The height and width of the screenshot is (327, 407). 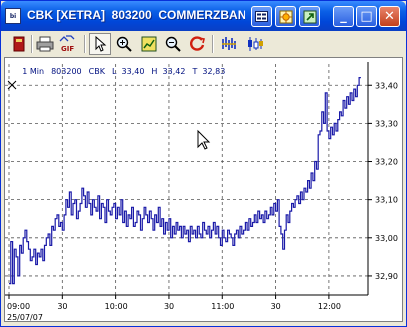 I want to click on refresh-icon, so click(x=197, y=43).